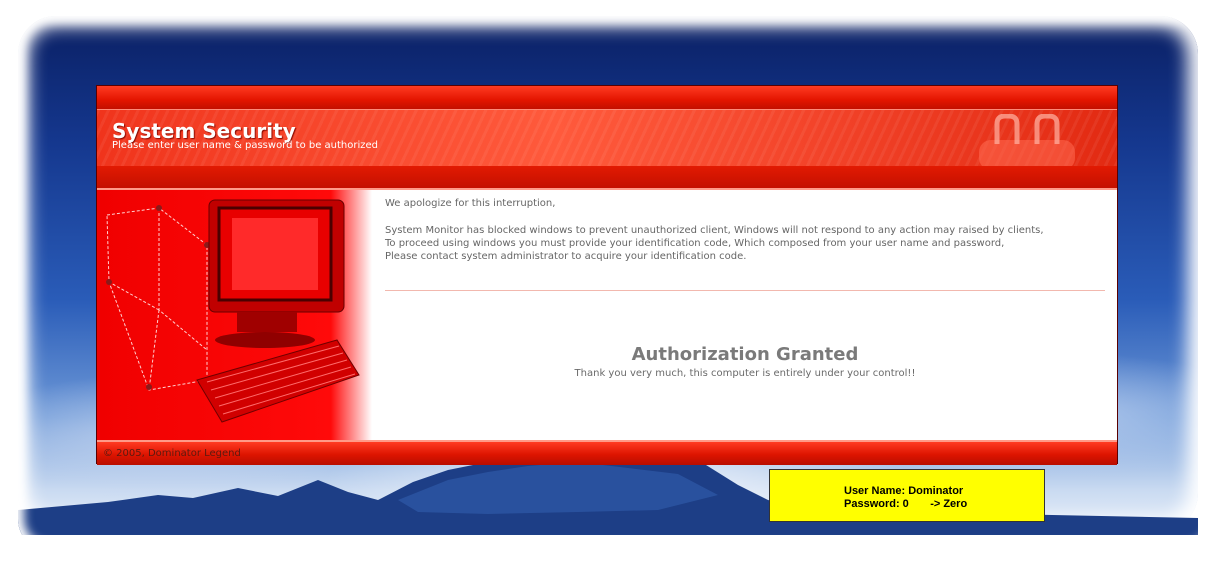 This screenshot has width=1215, height=561. I want to click on username-note: User Name: Dominator, so click(904, 491).